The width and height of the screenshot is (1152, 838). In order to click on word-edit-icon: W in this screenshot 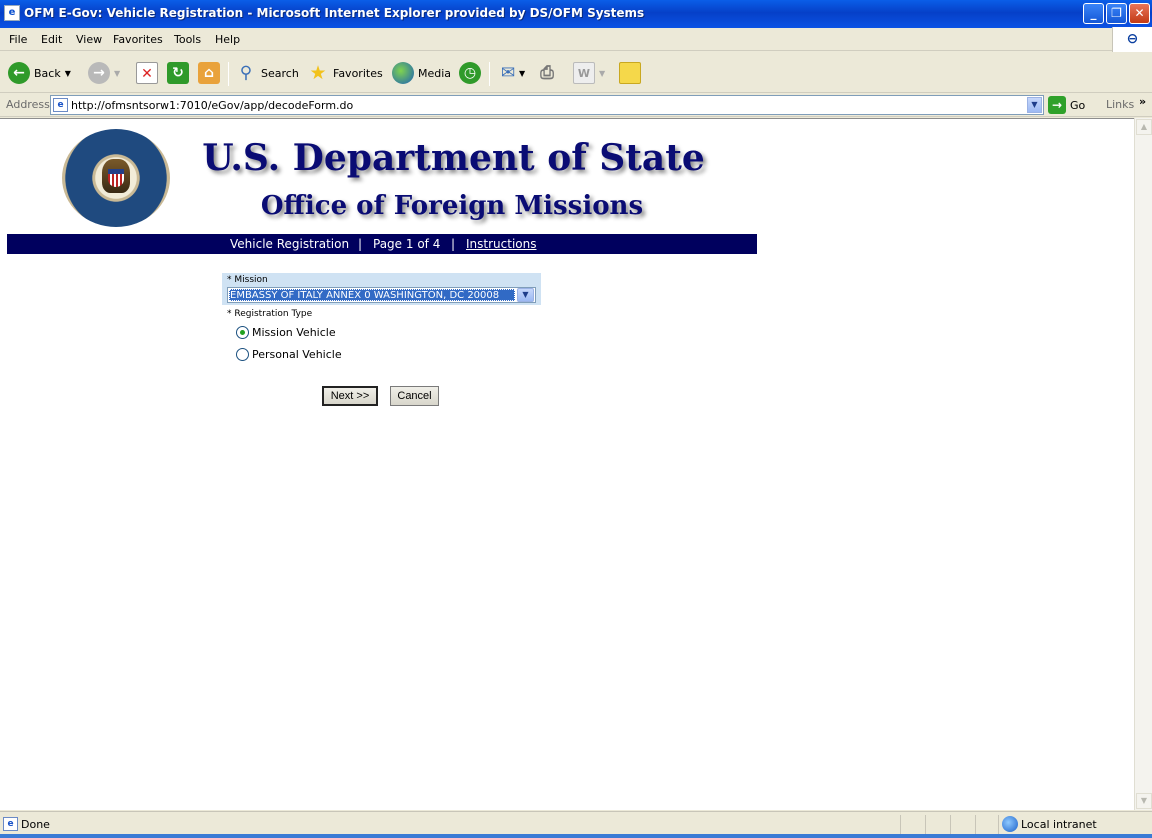, I will do `click(584, 73)`.